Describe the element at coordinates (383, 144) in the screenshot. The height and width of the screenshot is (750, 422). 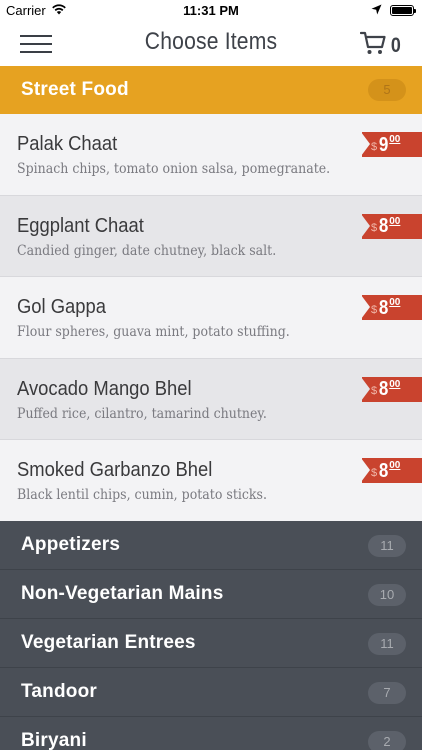
I see `price-whole: 9` at that location.